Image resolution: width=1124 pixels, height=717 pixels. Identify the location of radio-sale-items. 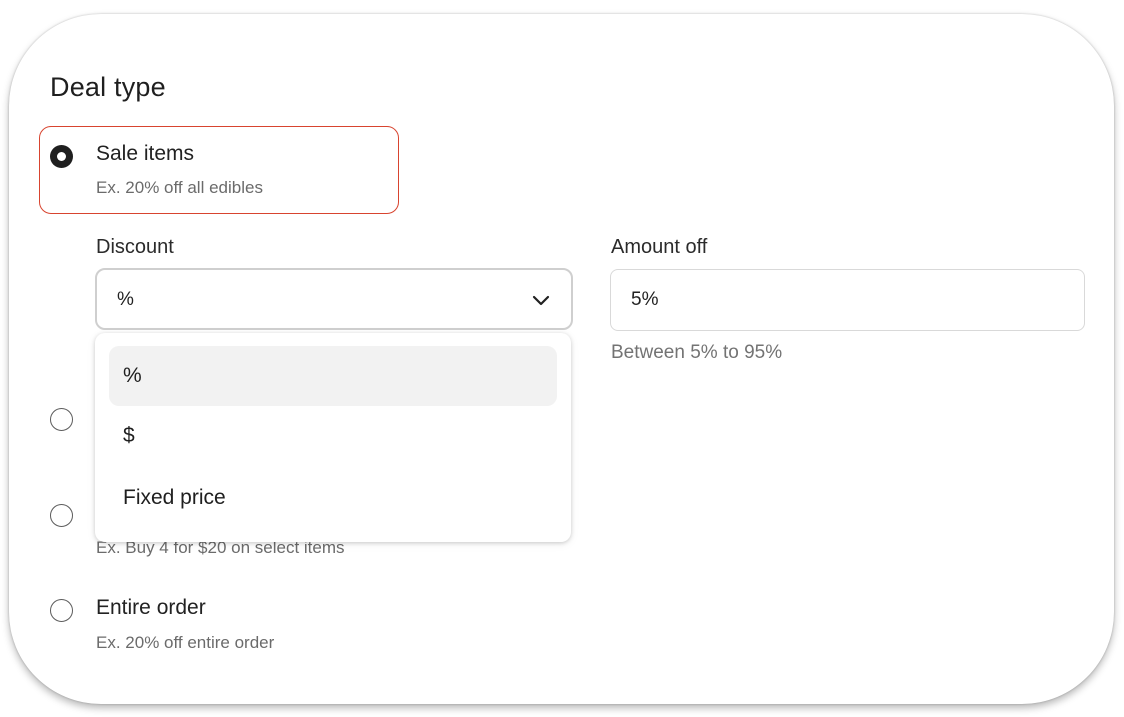
(61, 156).